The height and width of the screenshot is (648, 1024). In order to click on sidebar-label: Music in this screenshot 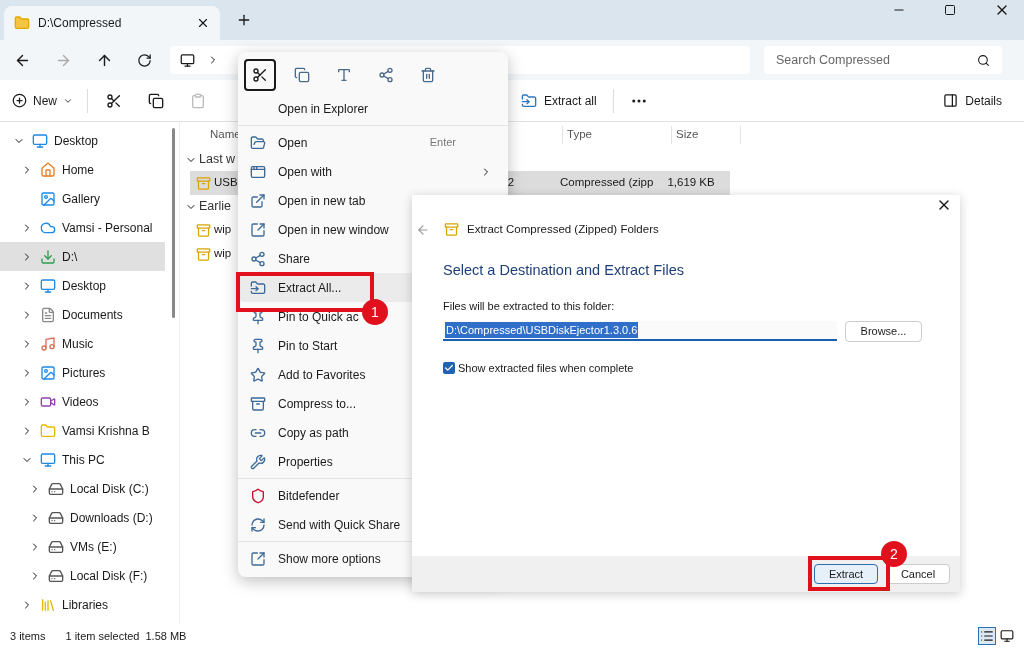, I will do `click(78, 344)`.